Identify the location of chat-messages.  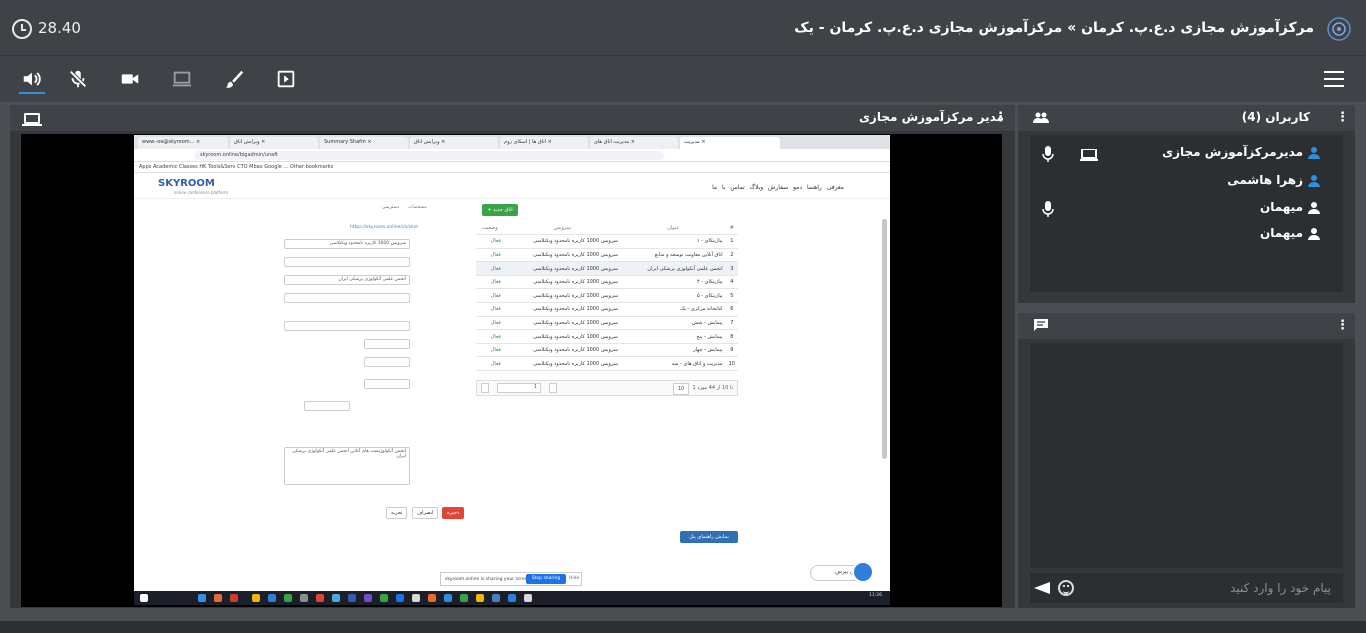
(1186, 455).